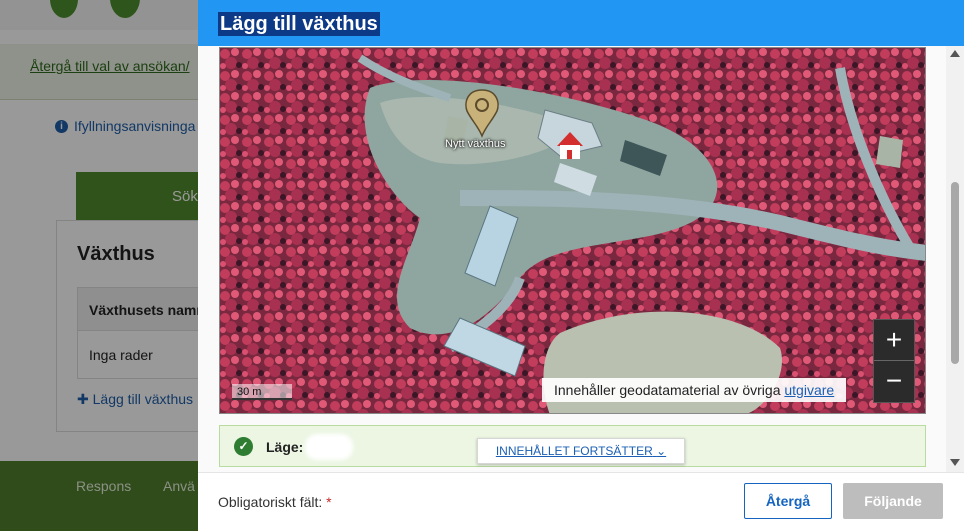  What do you see at coordinates (893, 501) in the screenshot?
I see `next-button: Följande` at bounding box center [893, 501].